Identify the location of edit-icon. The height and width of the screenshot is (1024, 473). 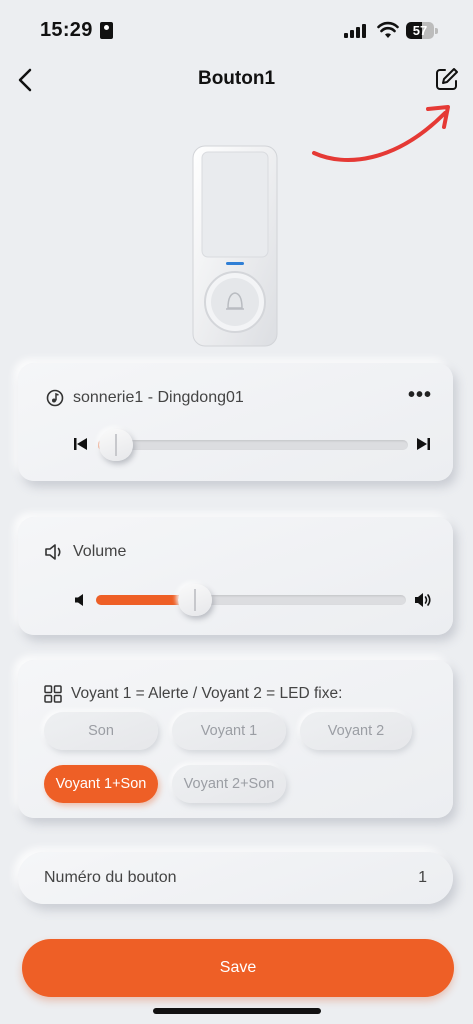
(447, 79).